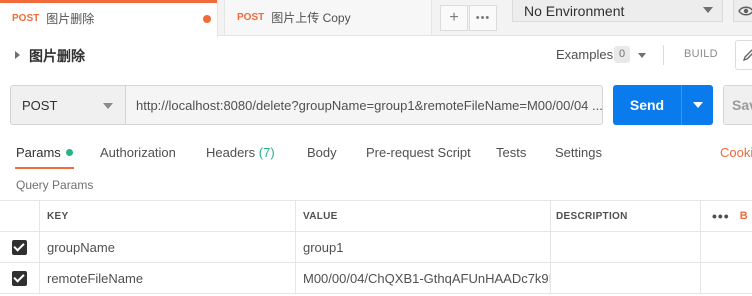 This screenshot has width=752, height=296. I want to click on tab-headers: Headers (7), so click(240, 152).